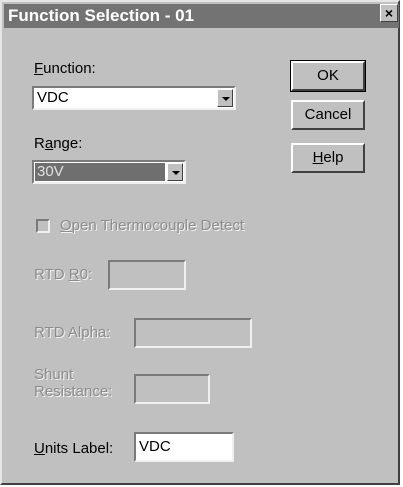  I want to click on thermocouple-label: Open Thermocouple Detect, so click(152, 225).